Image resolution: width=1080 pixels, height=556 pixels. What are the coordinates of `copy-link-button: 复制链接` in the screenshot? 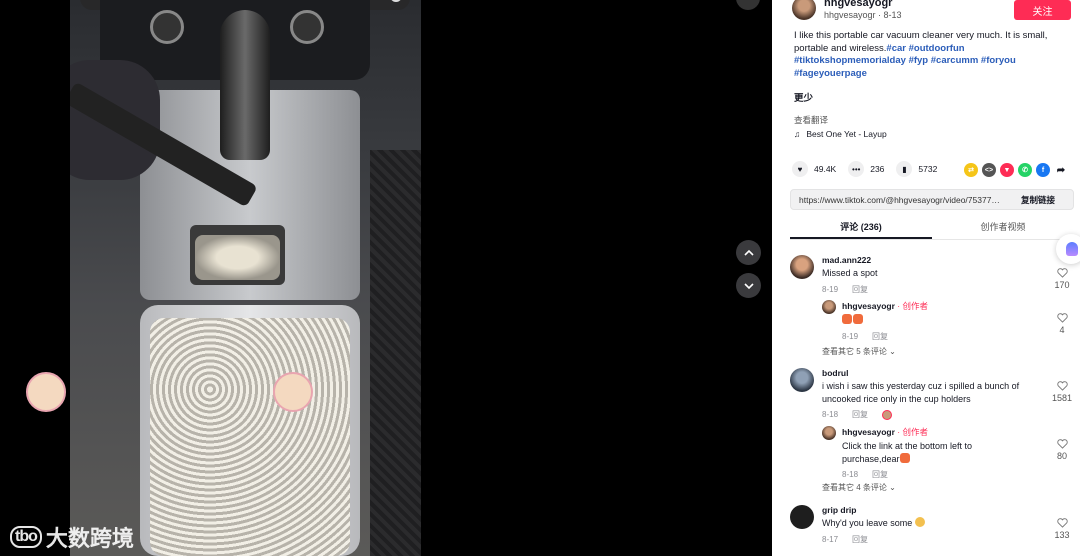 It's located at (1038, 200).